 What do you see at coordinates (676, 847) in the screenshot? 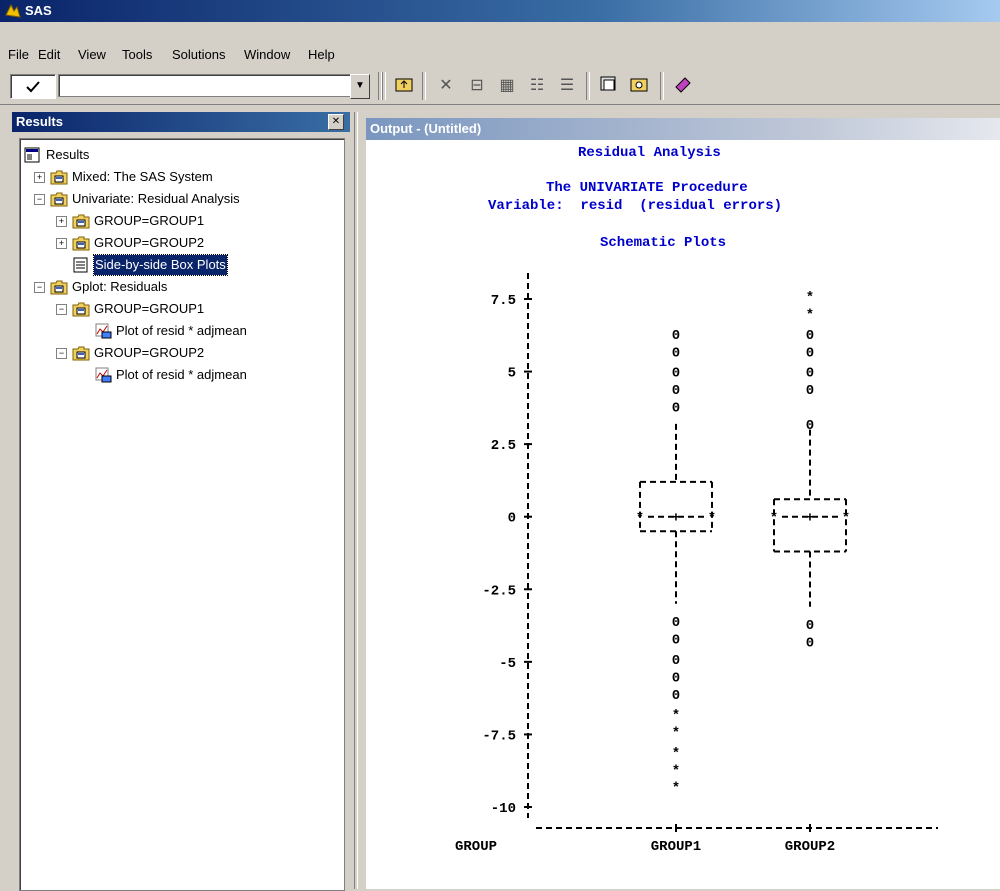
I see `x-tick-label: GROUP1` at bounding box center [676, 847].